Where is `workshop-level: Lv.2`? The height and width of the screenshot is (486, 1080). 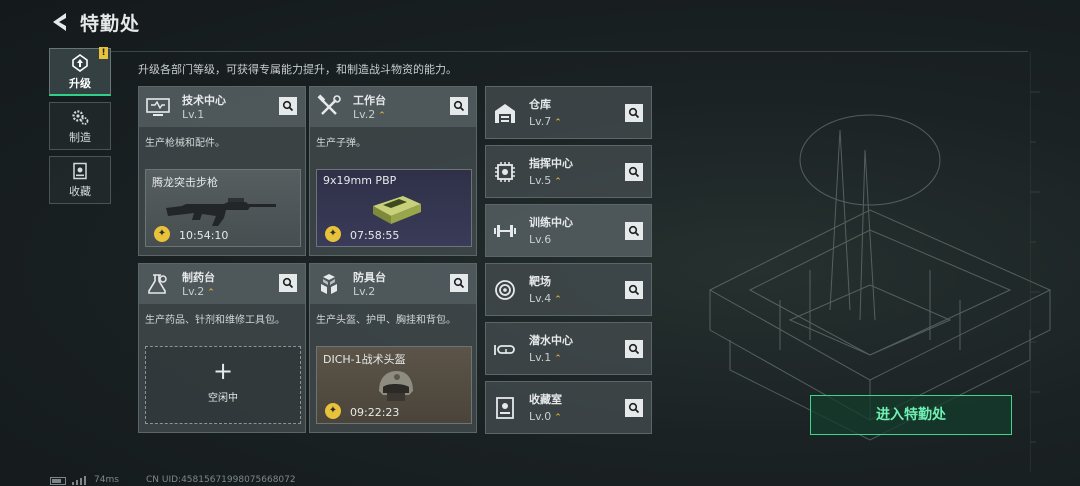
workshop-level: Lv.2 is located at coordinates (364, 291).